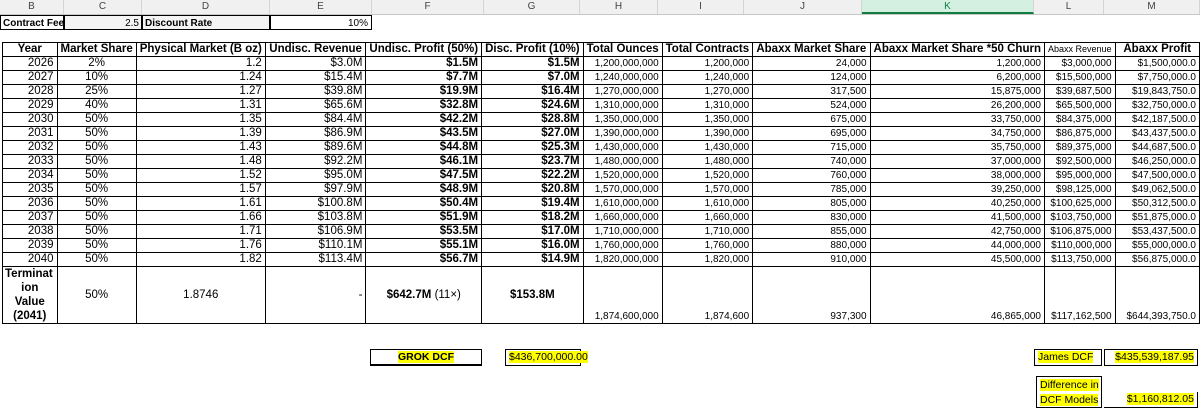 The height and width of the screenshot is (416, 1200). What do you see at coordinates (811, 189) in the screenshot?
I see `cell-abaxx-market-share: 785,000` at bounding box center [811, 189].